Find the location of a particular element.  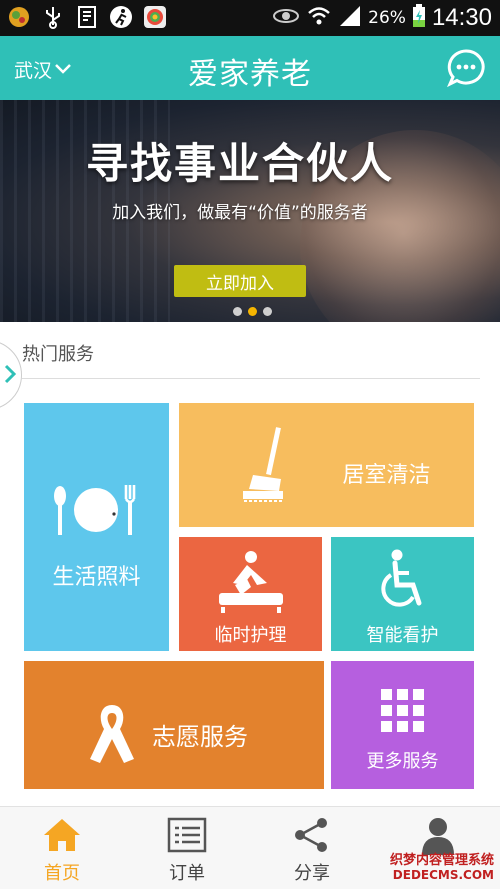

banner-subtitle: 加入我们，做最有“价值”的服务者 is located at coordinates (240, 213).